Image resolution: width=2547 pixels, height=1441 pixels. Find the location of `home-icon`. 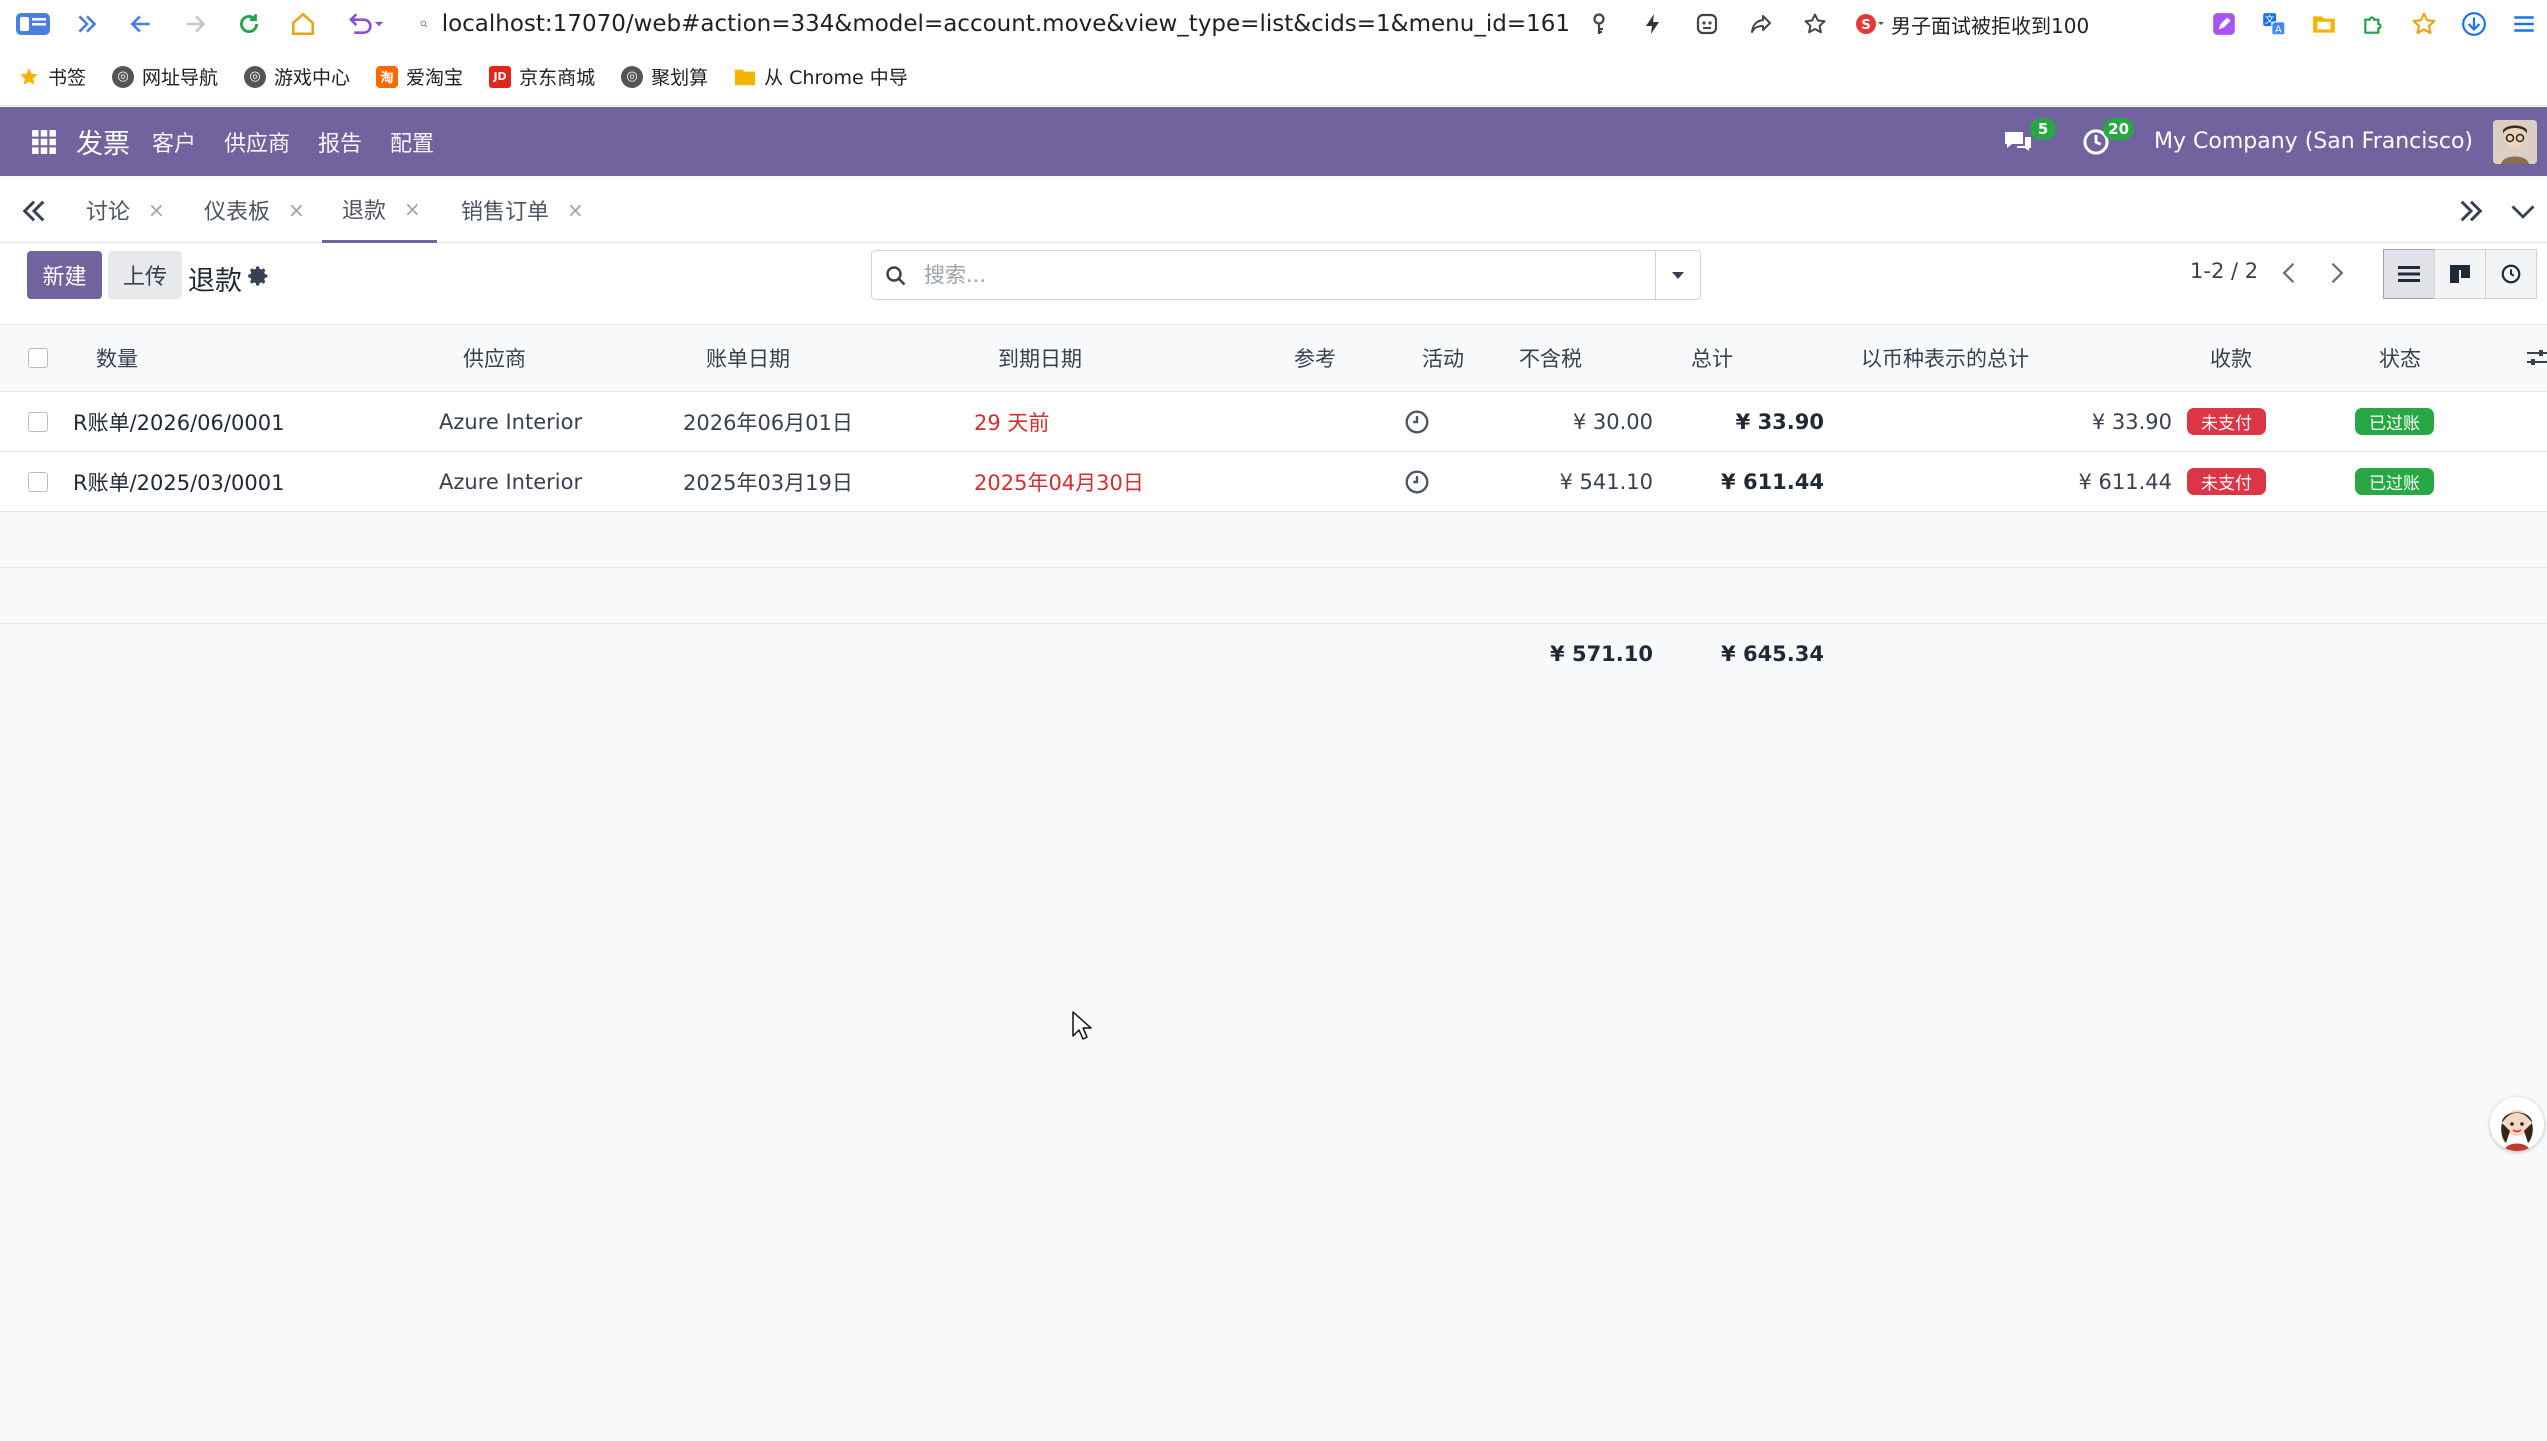

home-icon is located at coordinates (303, 24).